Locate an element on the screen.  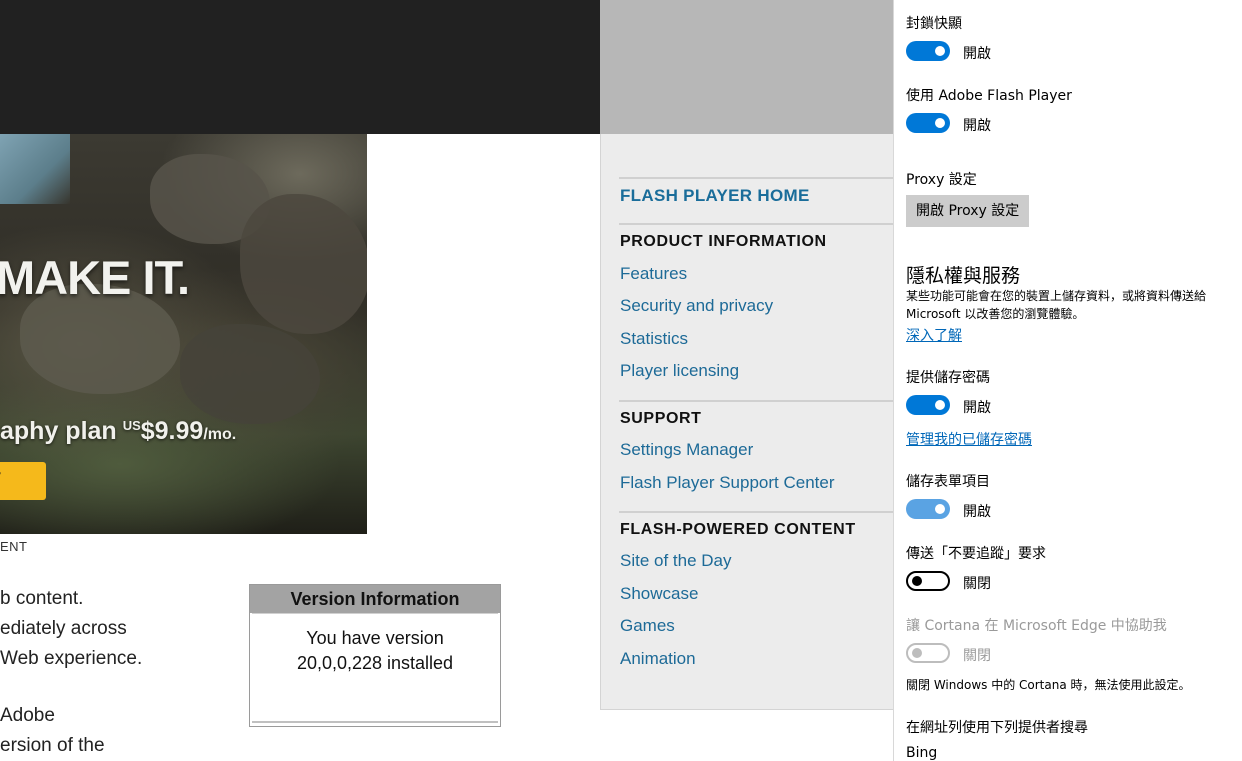
save-passwords-toggle is located at coordinates (928, 405).